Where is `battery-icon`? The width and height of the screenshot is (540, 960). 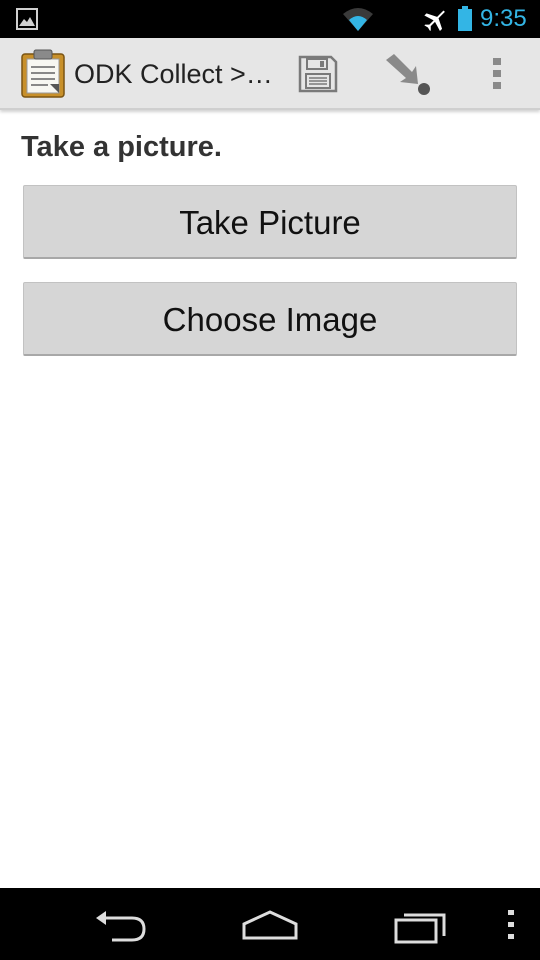 battery-icon is located at coordinates (465, 18).